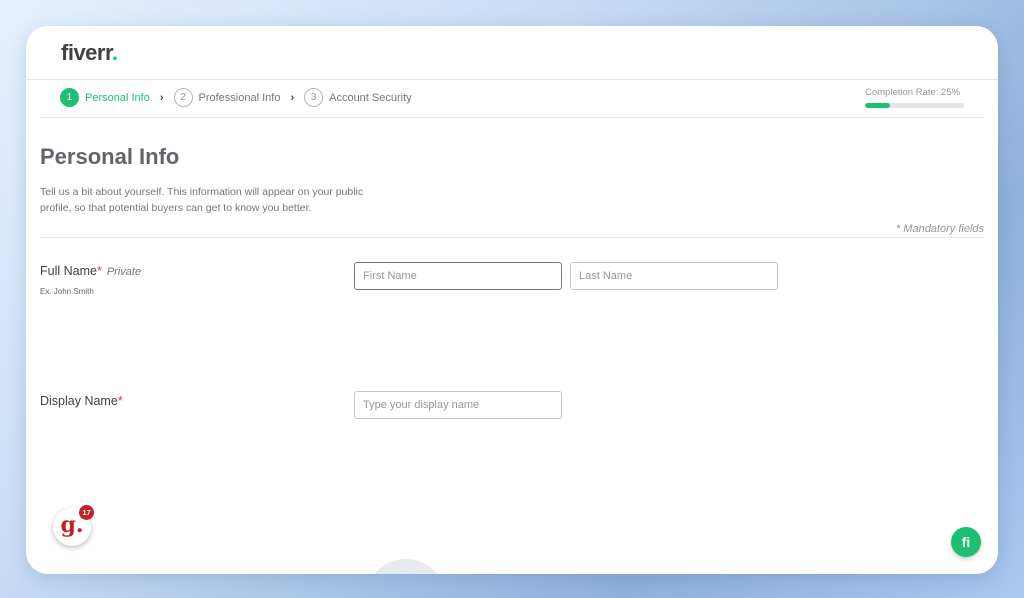 Image resolution: width=1024 pixels, height=598 pixels. Describe the element at coordinates (239, 97) in the screenshot. I see `step-label: Professional Info` at that location.